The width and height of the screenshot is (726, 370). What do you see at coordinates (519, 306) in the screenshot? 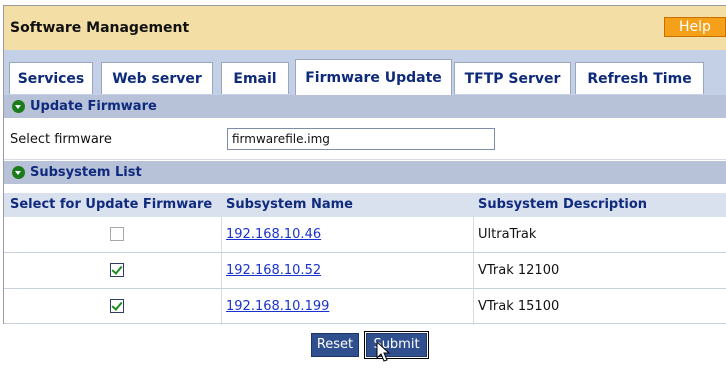
I see `subsystem-description: VTrak 15100` at bounding box center [519, 306].